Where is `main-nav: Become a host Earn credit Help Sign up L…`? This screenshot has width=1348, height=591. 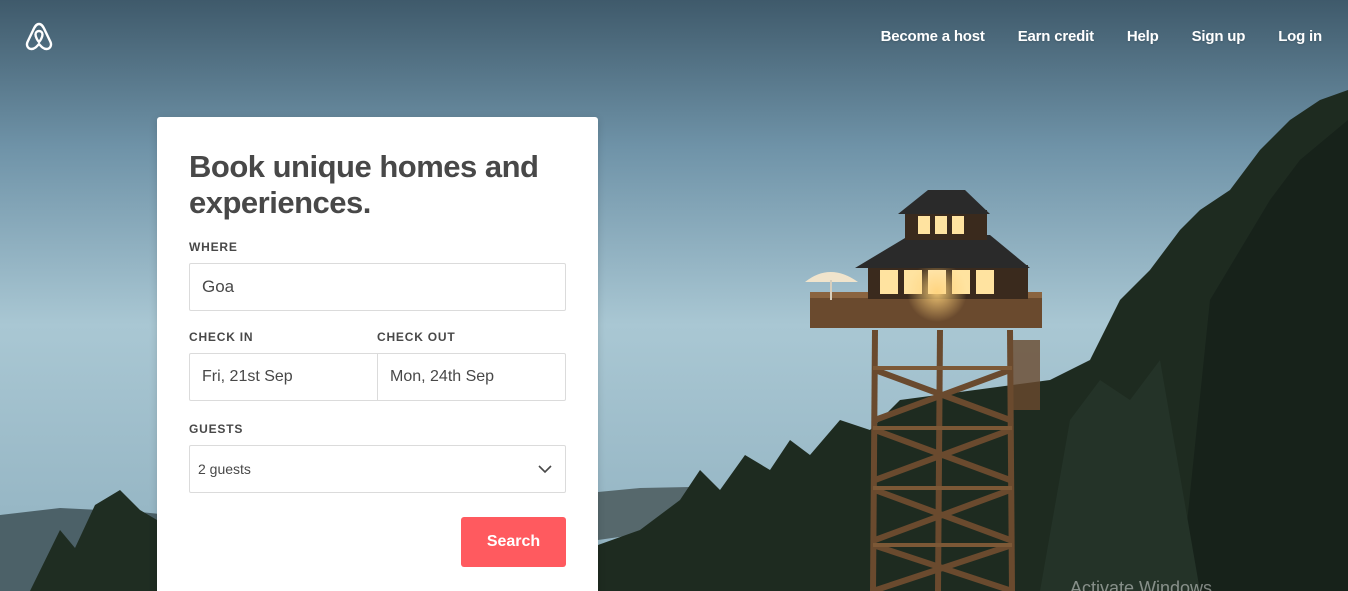 main-nav: Become a host Earn credit Help Sign up L… is located at coordinates (1085, 36).